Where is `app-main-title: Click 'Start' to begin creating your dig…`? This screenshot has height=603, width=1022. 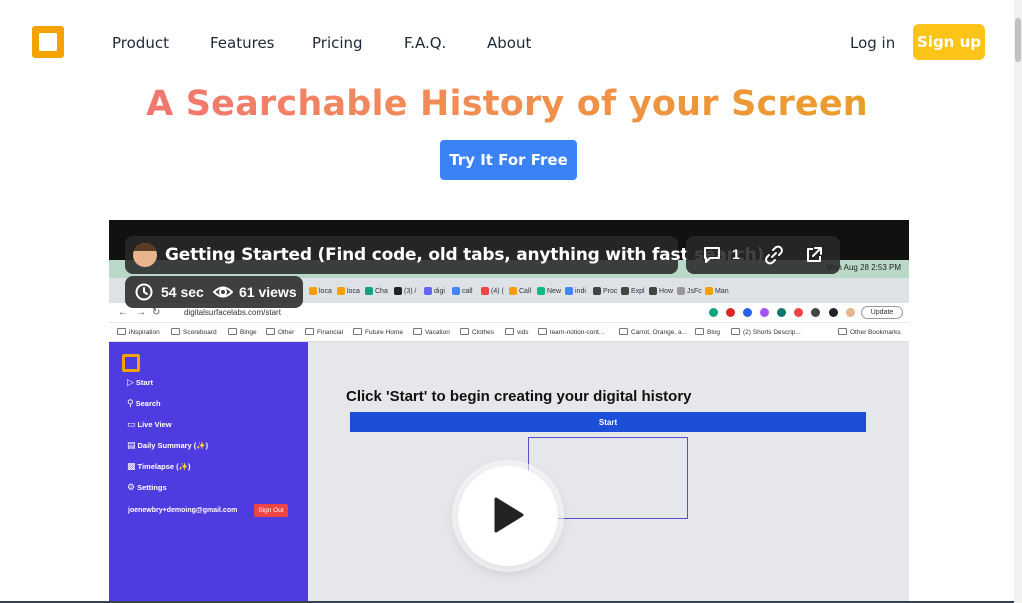
app-main-title: Click 'Start' to begin creating your dig… is located at coordinates (519, 396).